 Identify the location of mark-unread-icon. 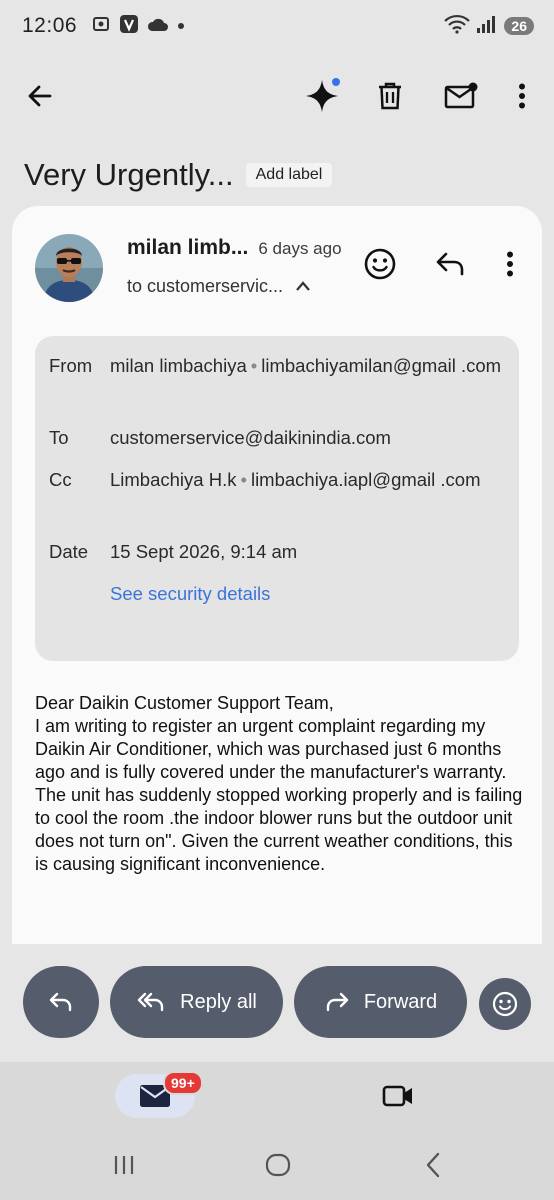
(461, 96).